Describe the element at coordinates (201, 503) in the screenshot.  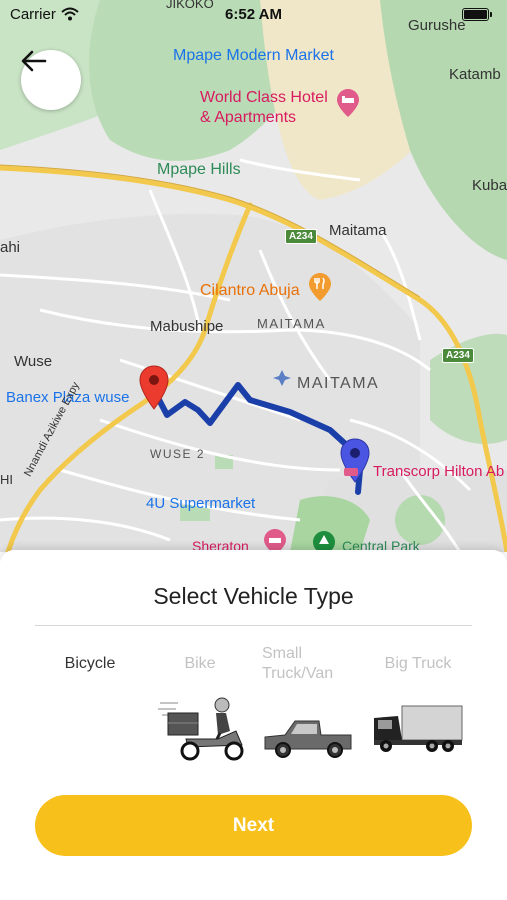
I see `map-label-4u-supermarket: 4U Supermarket` at that location.